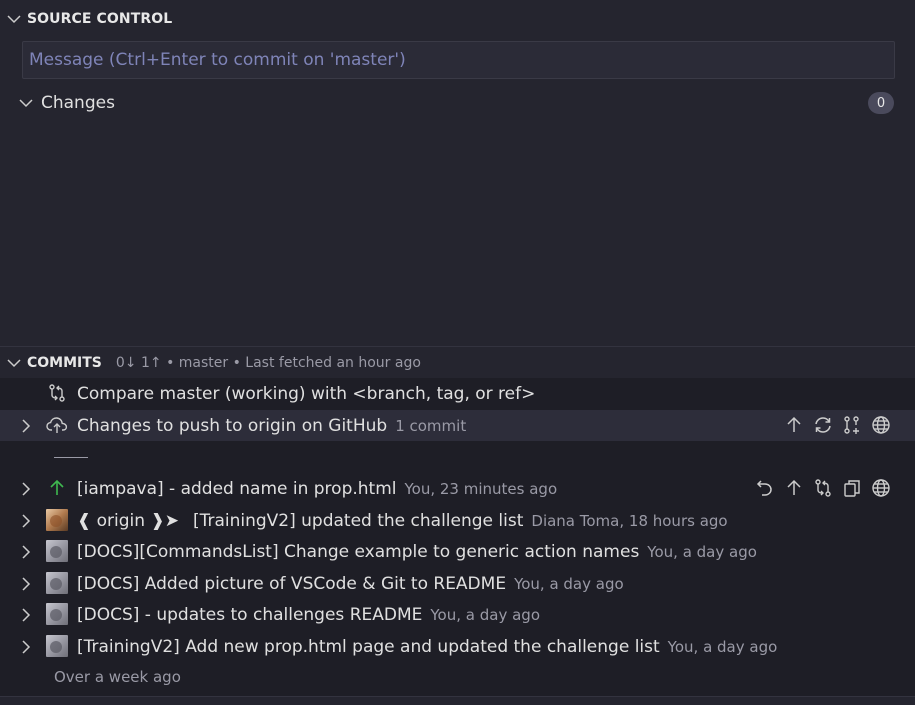  I want to click on changes-group: Changes 0, so click(457, 103).